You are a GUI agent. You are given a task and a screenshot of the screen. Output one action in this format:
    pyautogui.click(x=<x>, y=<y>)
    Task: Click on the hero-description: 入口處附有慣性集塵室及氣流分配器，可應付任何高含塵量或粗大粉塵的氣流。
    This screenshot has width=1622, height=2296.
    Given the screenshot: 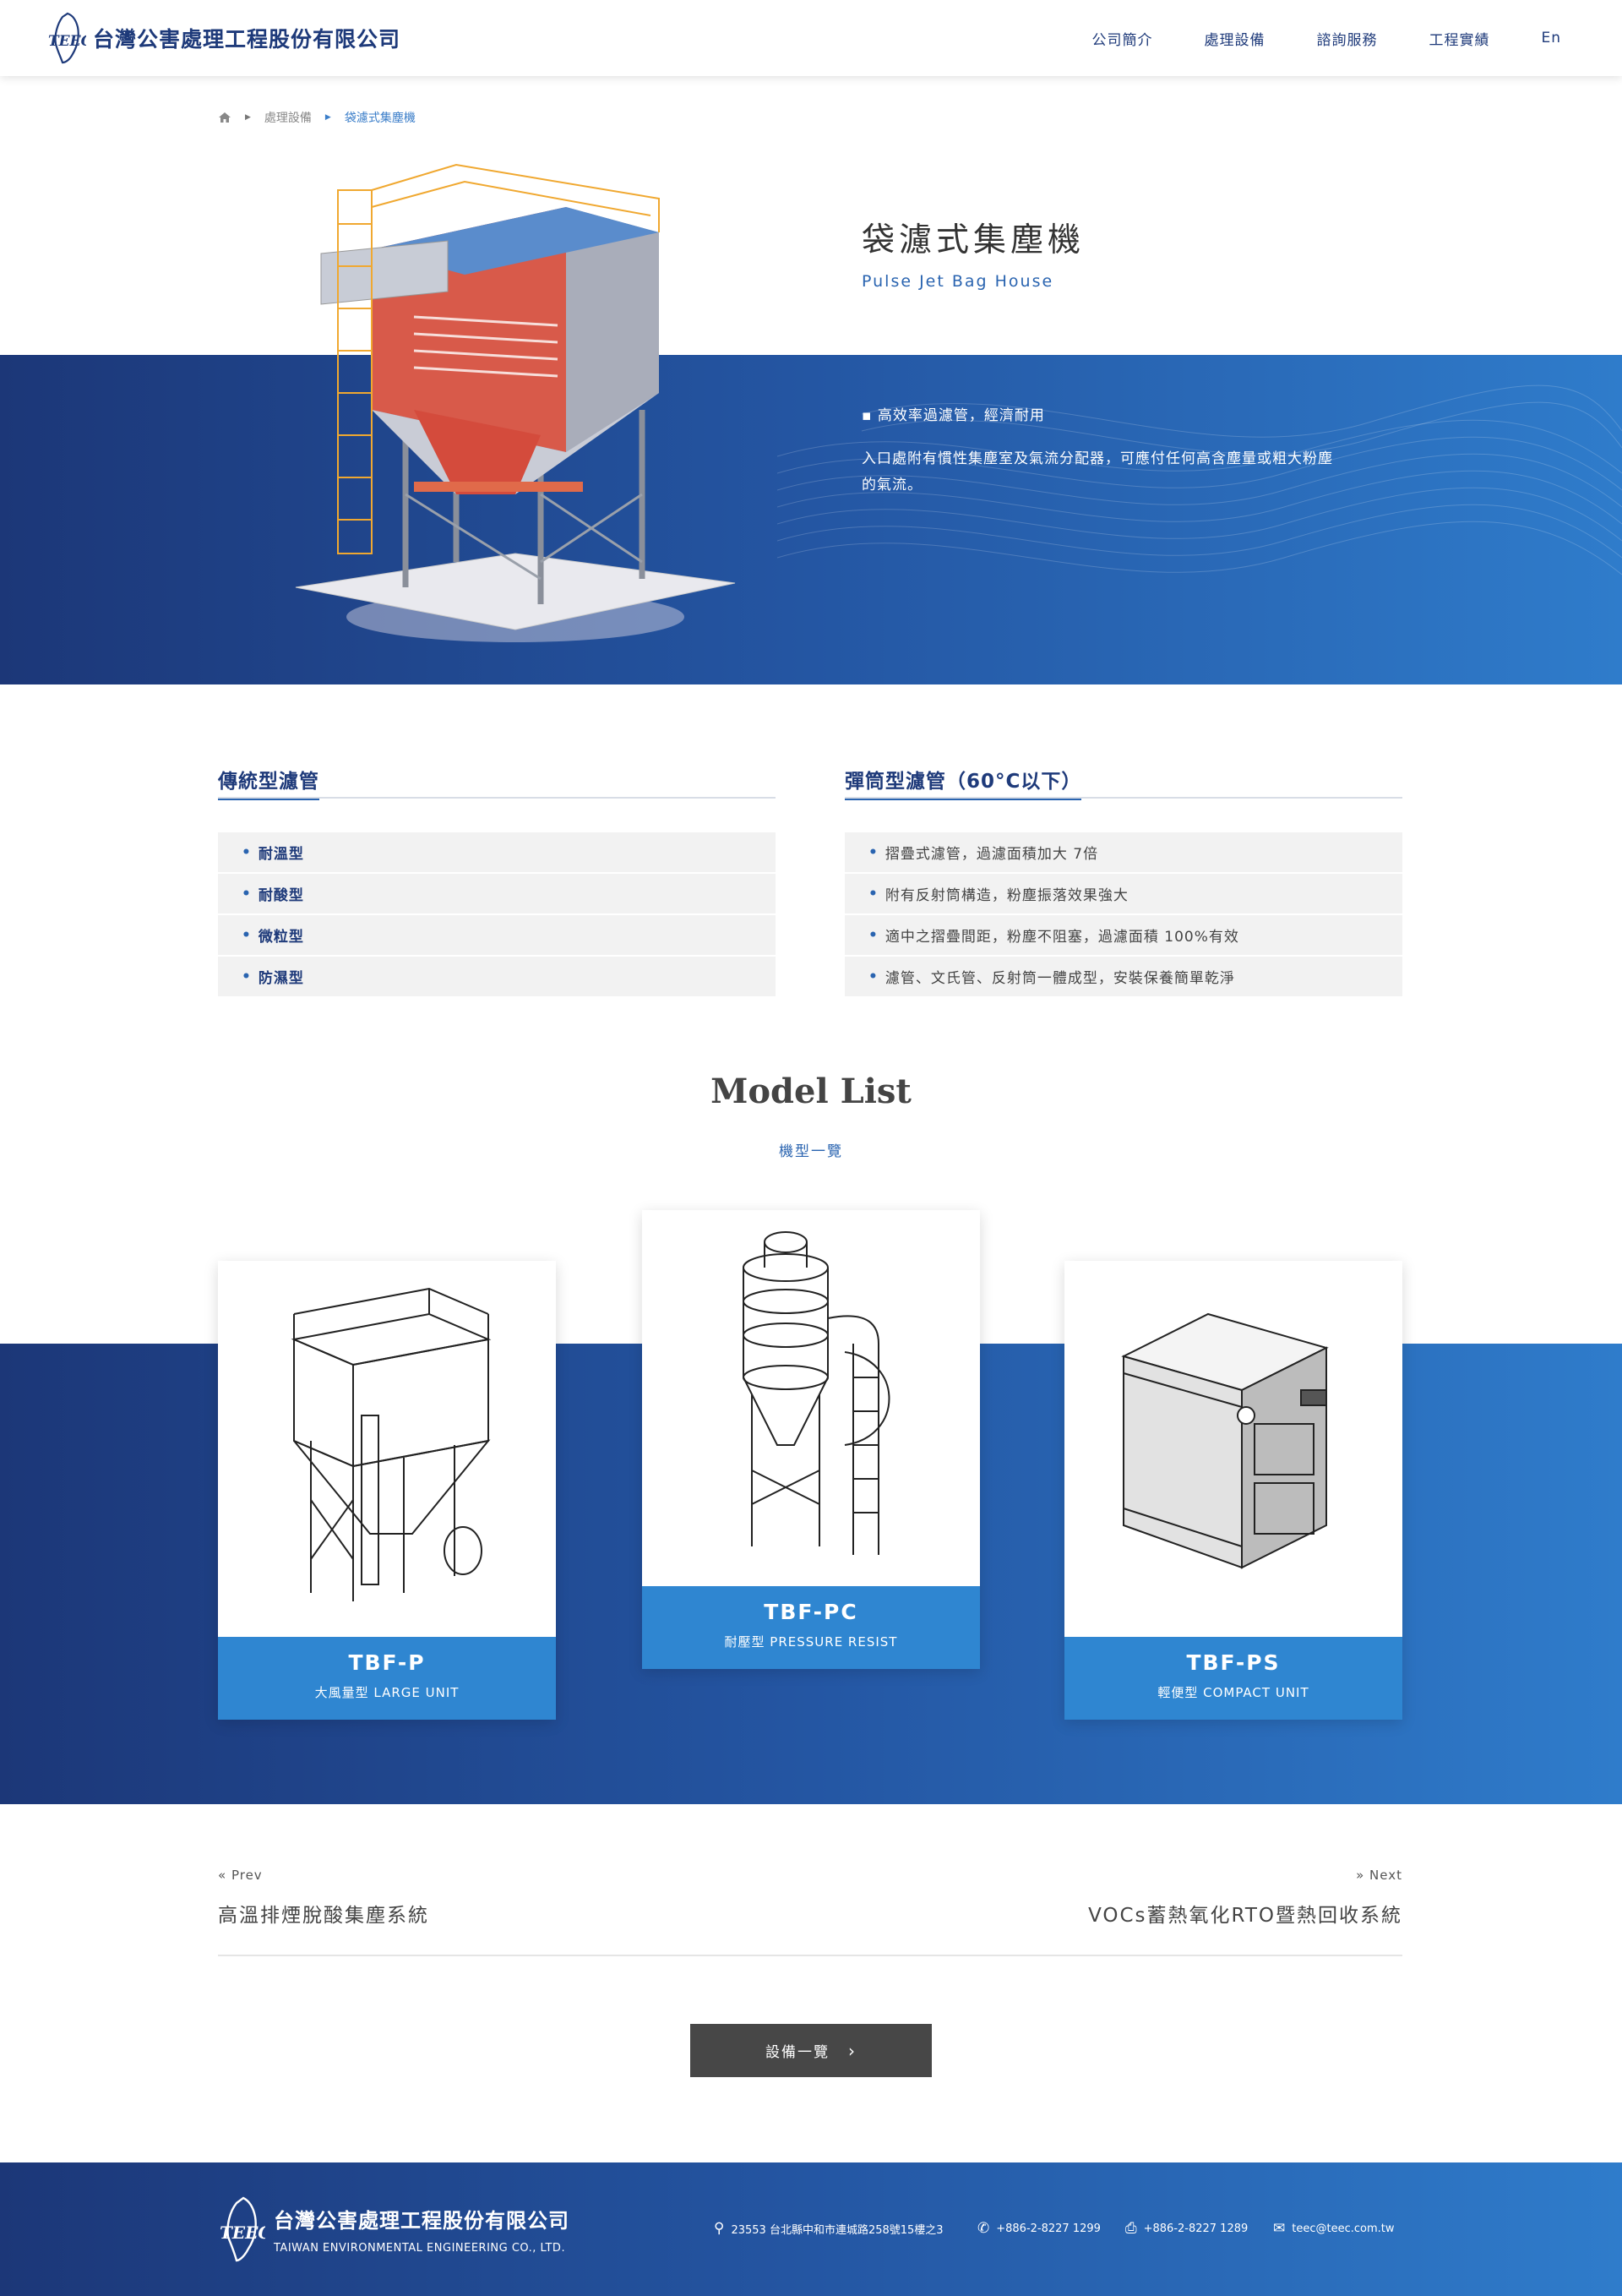 What is the action you would take?
    pyautogui.click(x=1098, y=472)
    